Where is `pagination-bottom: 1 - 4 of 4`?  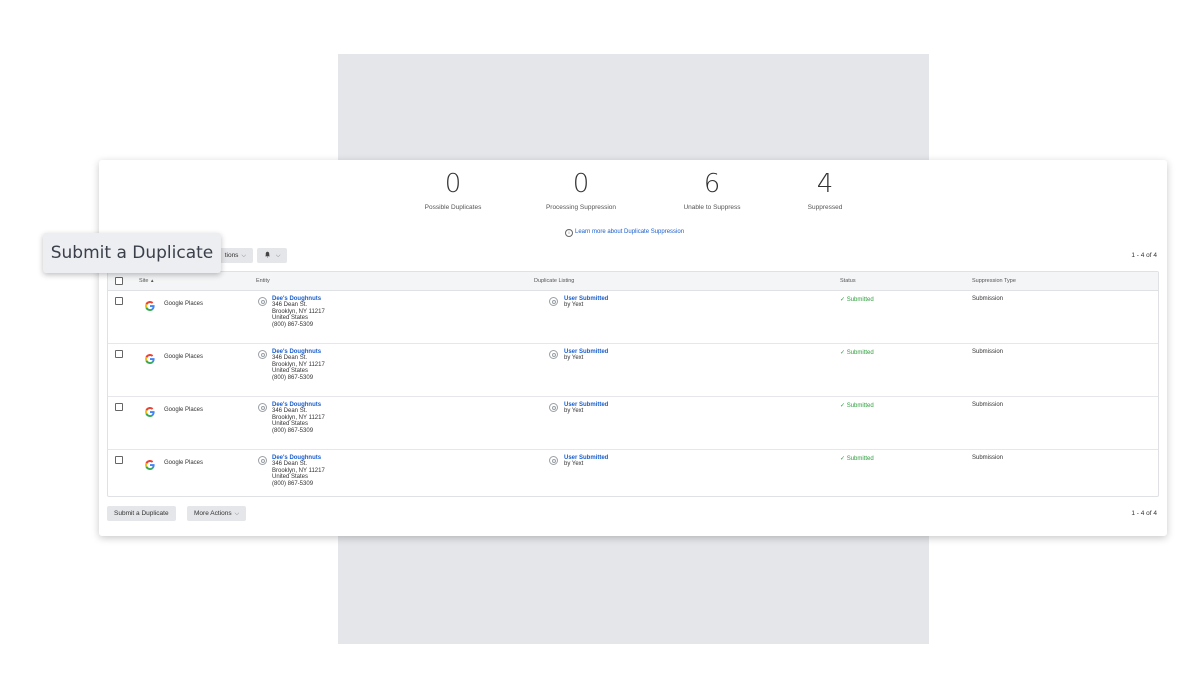 pagination-bottom: 1 - 4 of 4 is located at coordinates (1144, 513).